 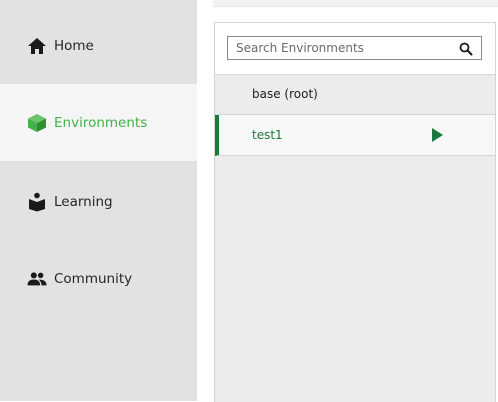 What do you see at coordinates (37, 46) in the screenshot?
I see `home-icon` at bounding box center [37, 46].